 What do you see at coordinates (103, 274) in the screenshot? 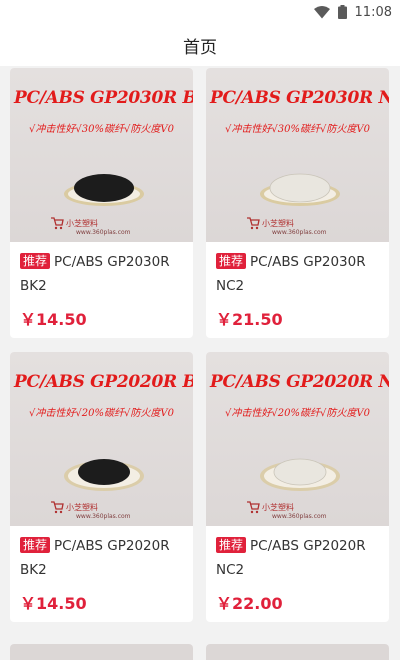
I see `product-title: 推荐 PC/ABS GP2030R BK2` at bounding box center [103, 274].